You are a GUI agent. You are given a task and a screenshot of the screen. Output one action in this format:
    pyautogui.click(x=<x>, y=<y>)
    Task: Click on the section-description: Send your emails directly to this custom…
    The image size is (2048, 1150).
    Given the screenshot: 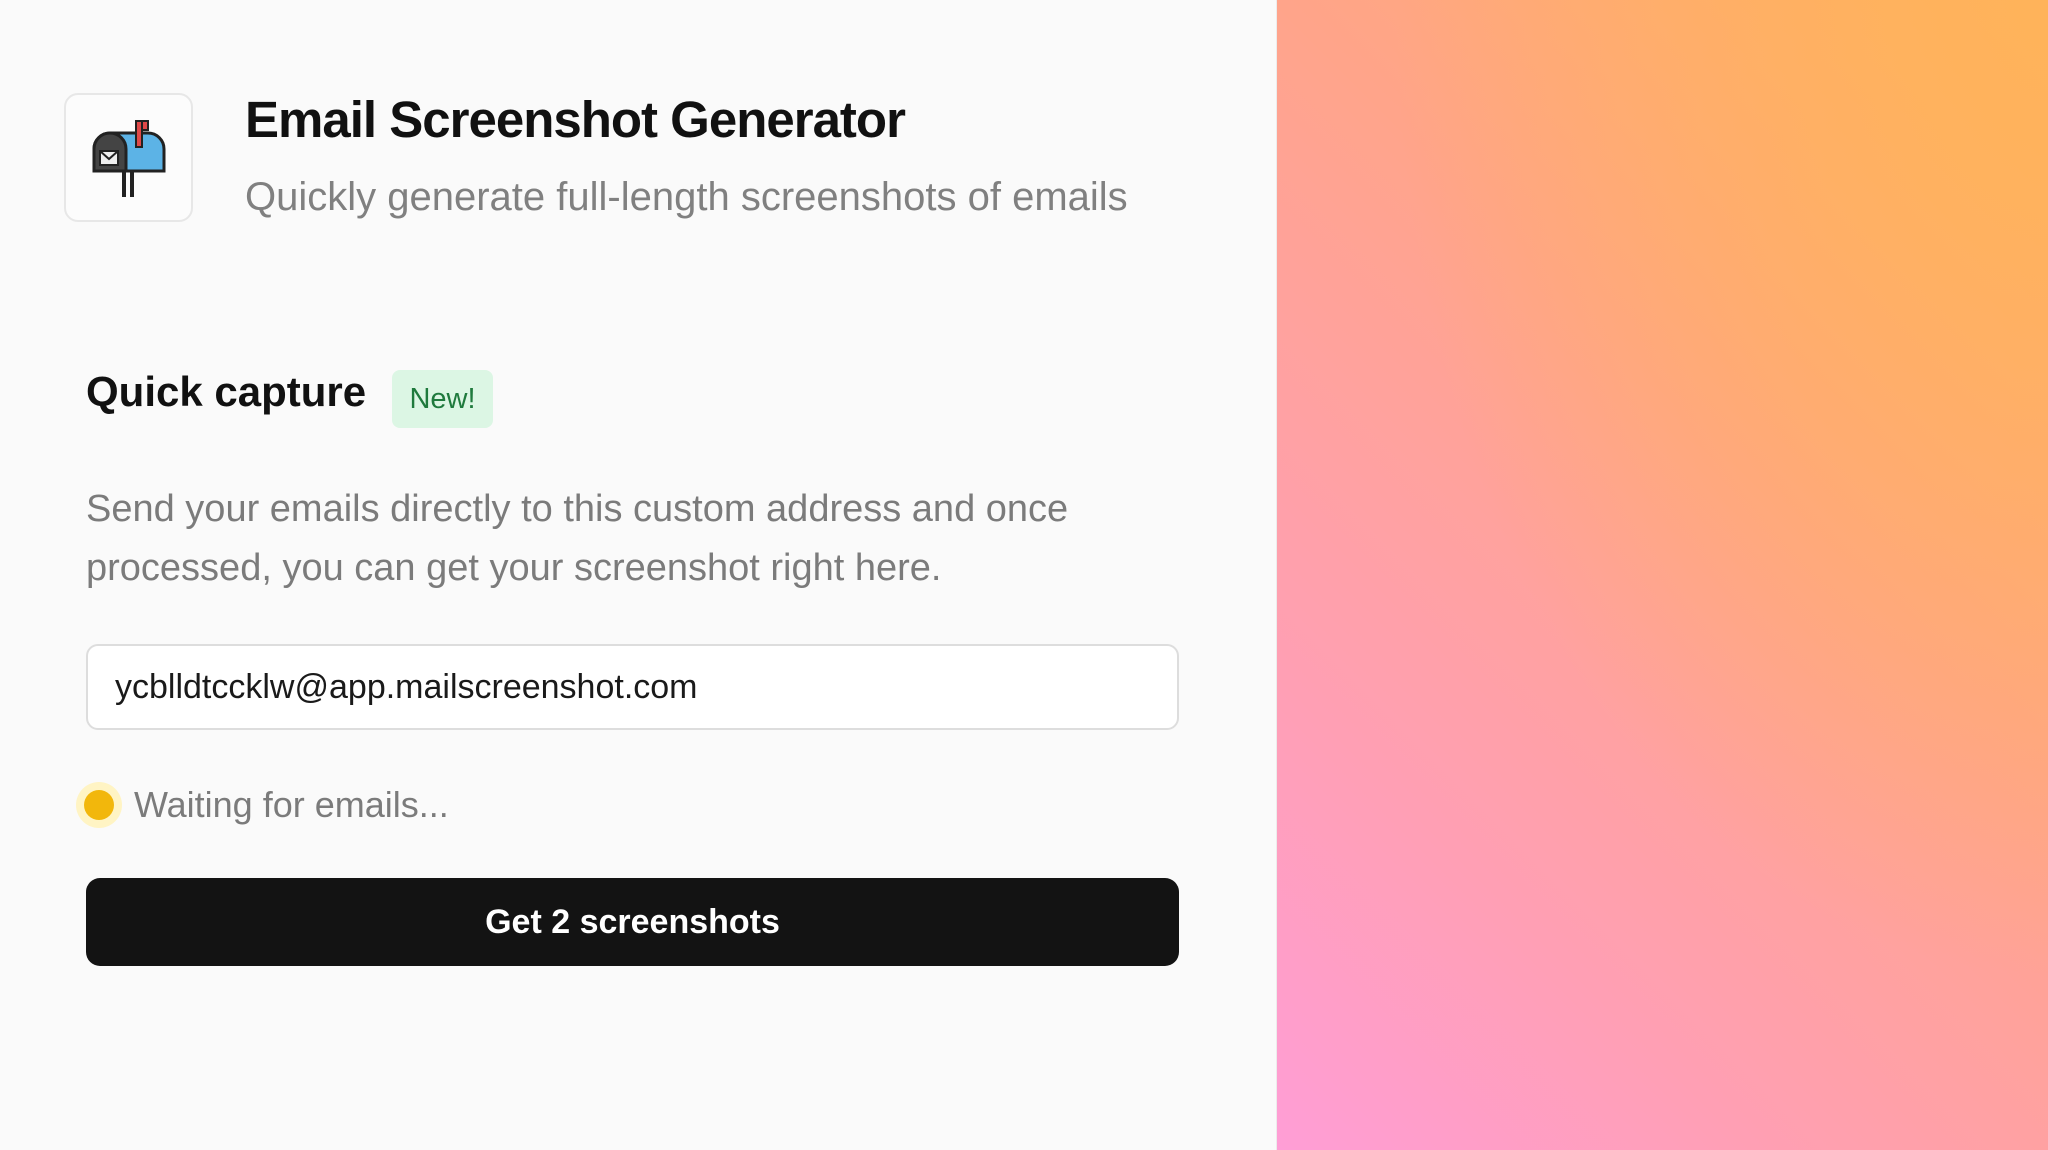 What is the action you would take?
    pyautogui.click(x=577, y=538)
    